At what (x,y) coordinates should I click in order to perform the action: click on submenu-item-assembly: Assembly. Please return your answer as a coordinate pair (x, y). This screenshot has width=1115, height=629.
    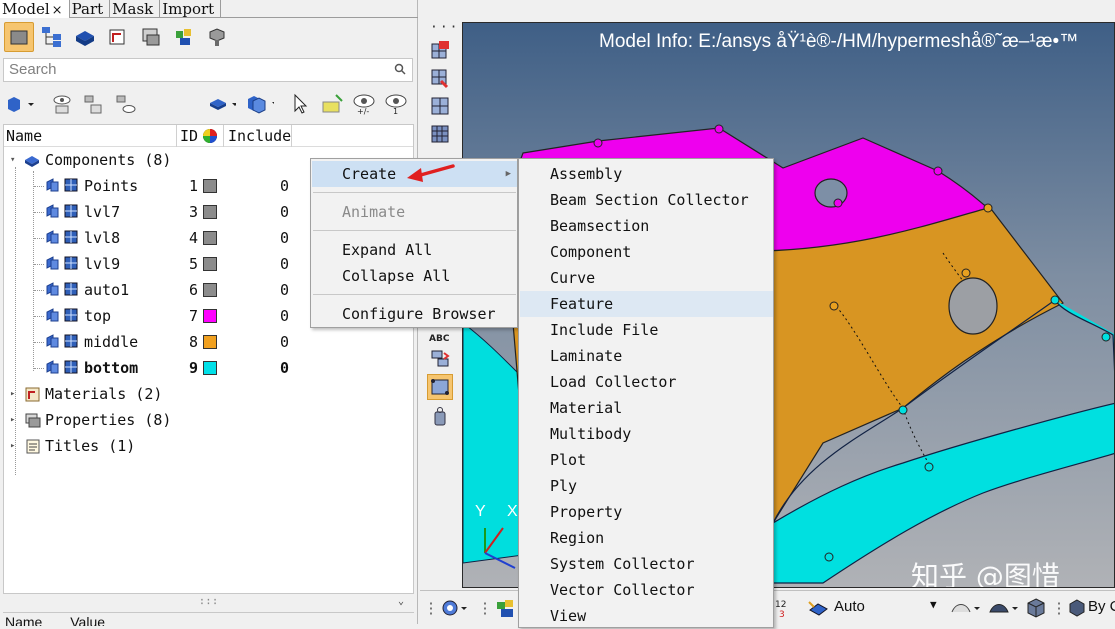
    Looking at the image, I should click on (646, 174).